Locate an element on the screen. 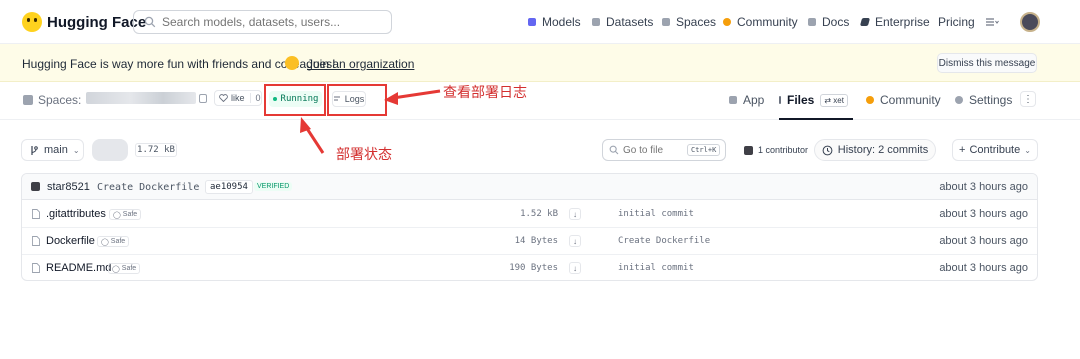  history-label: History: 2 commits is located at coordinates (883, 150).